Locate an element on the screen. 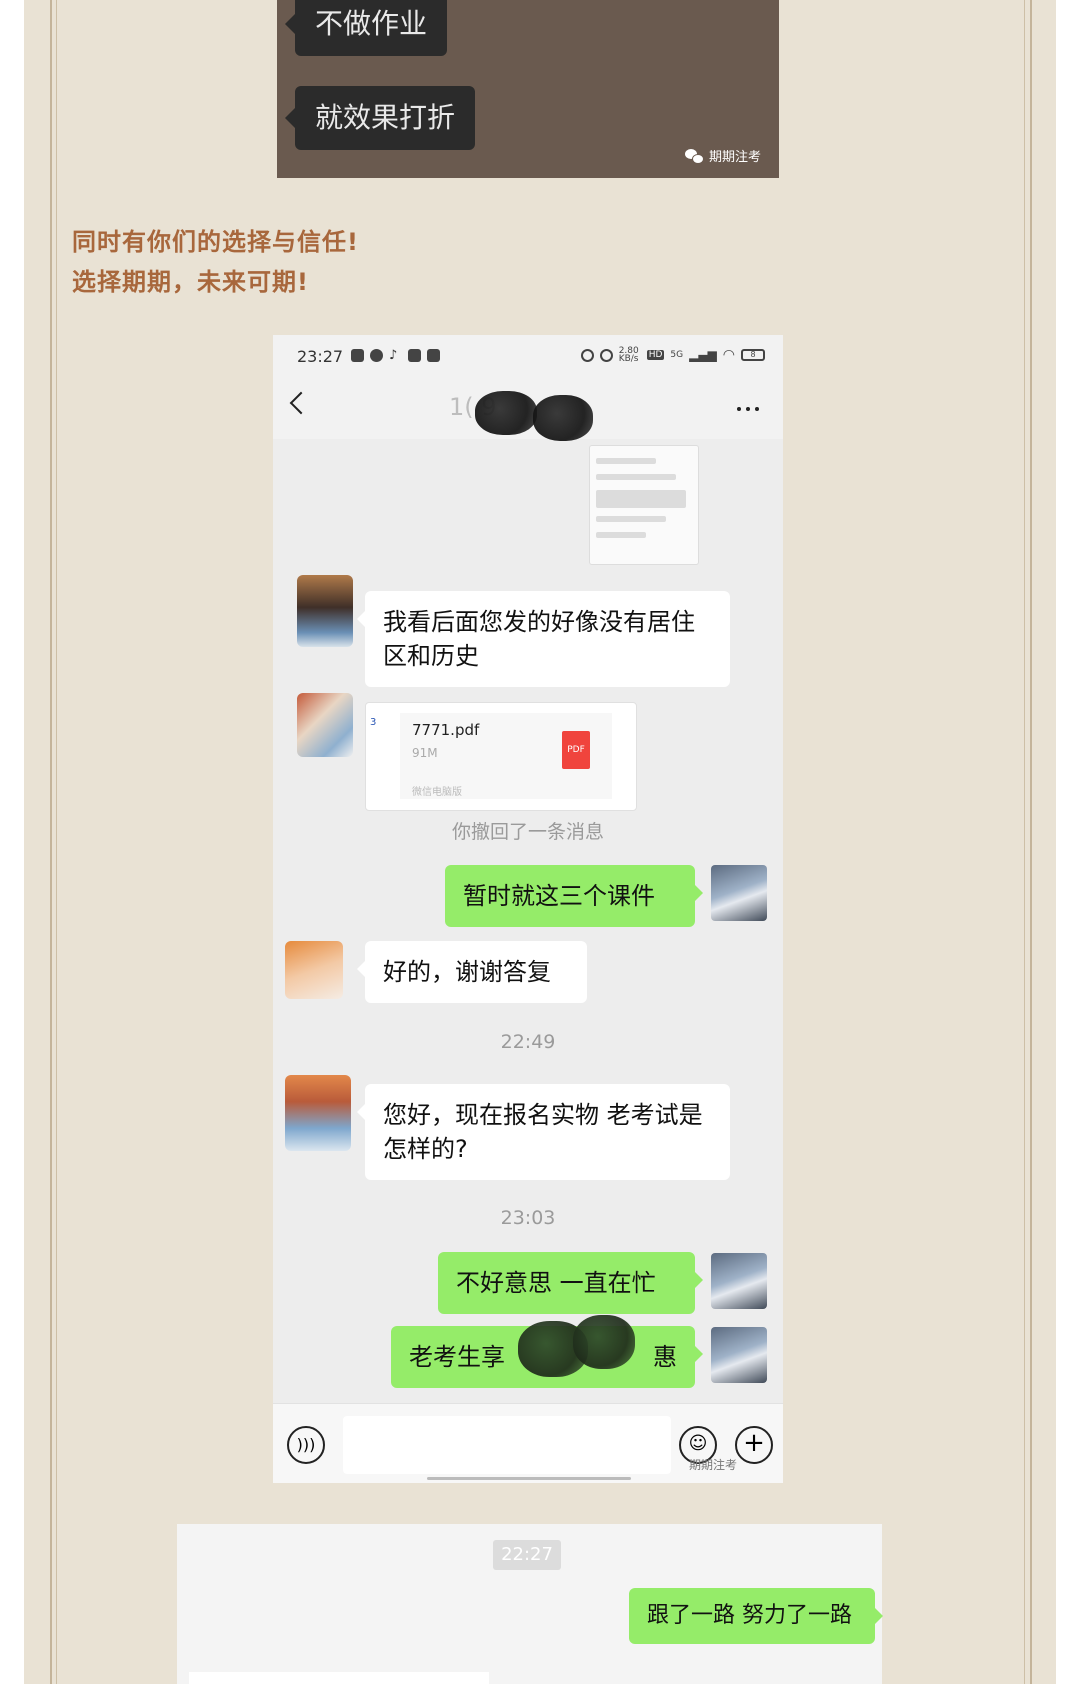  frame-border-right is located at coordinates (1031, 842).